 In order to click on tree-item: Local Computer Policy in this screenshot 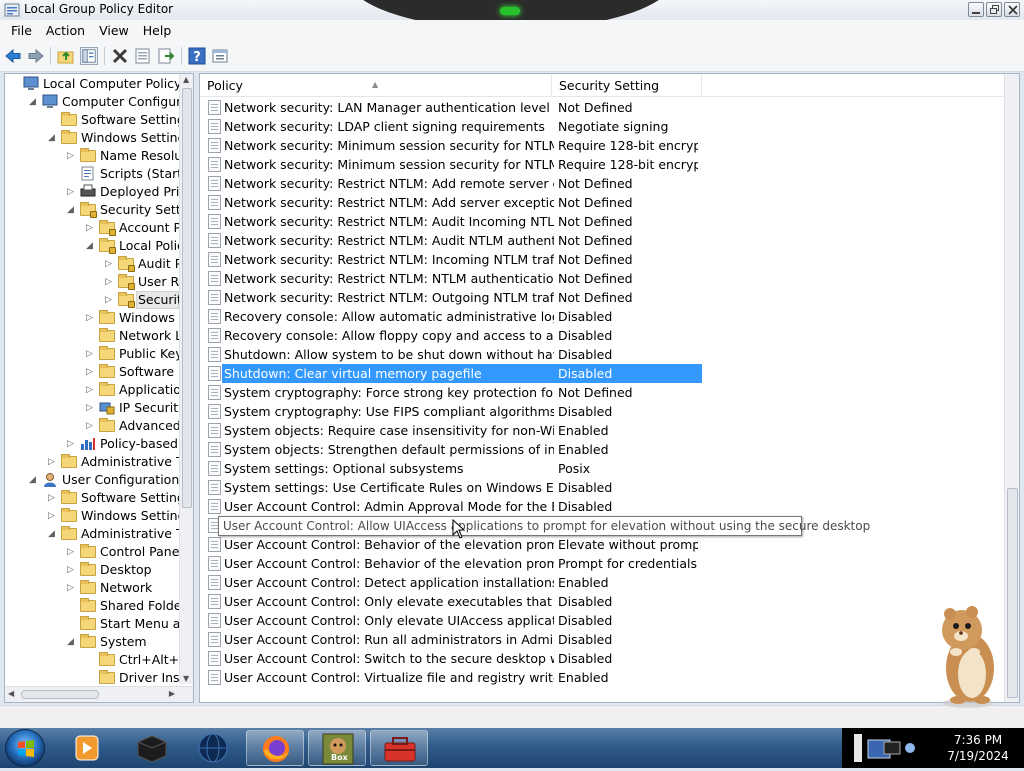, I will do `click(93, 84)`.